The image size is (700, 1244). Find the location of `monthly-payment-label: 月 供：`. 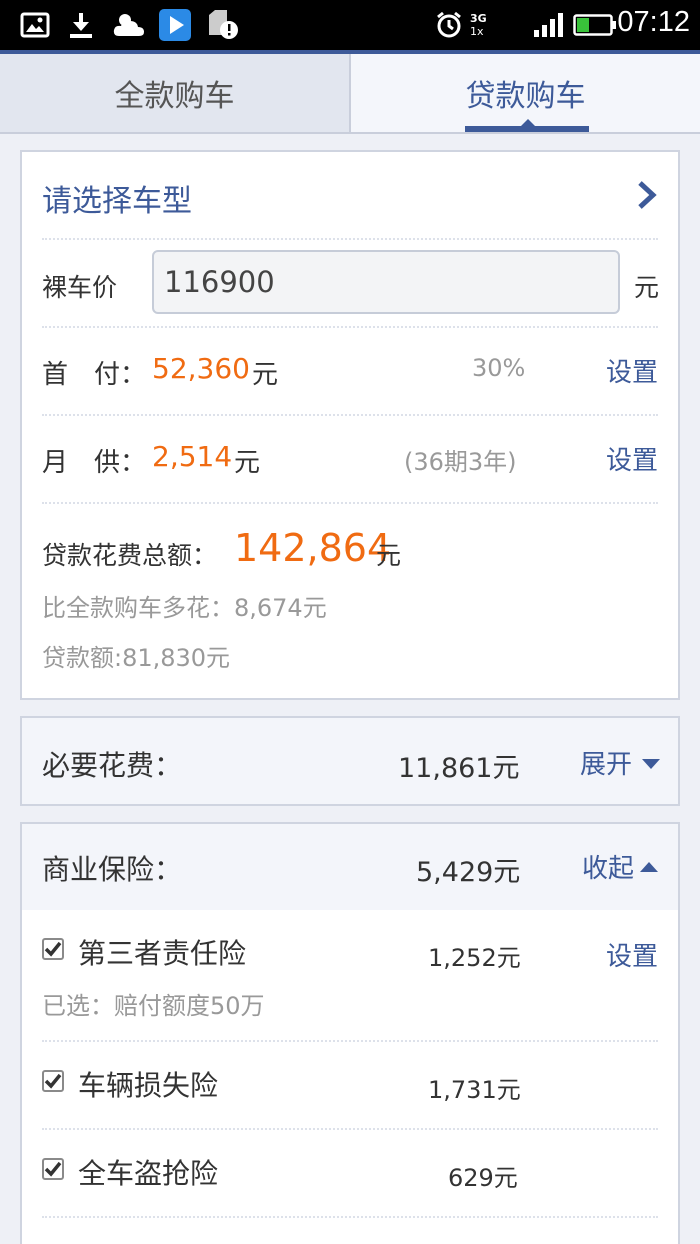

monthly-payment-label: 月 供： is located at coordinates (94, 463).